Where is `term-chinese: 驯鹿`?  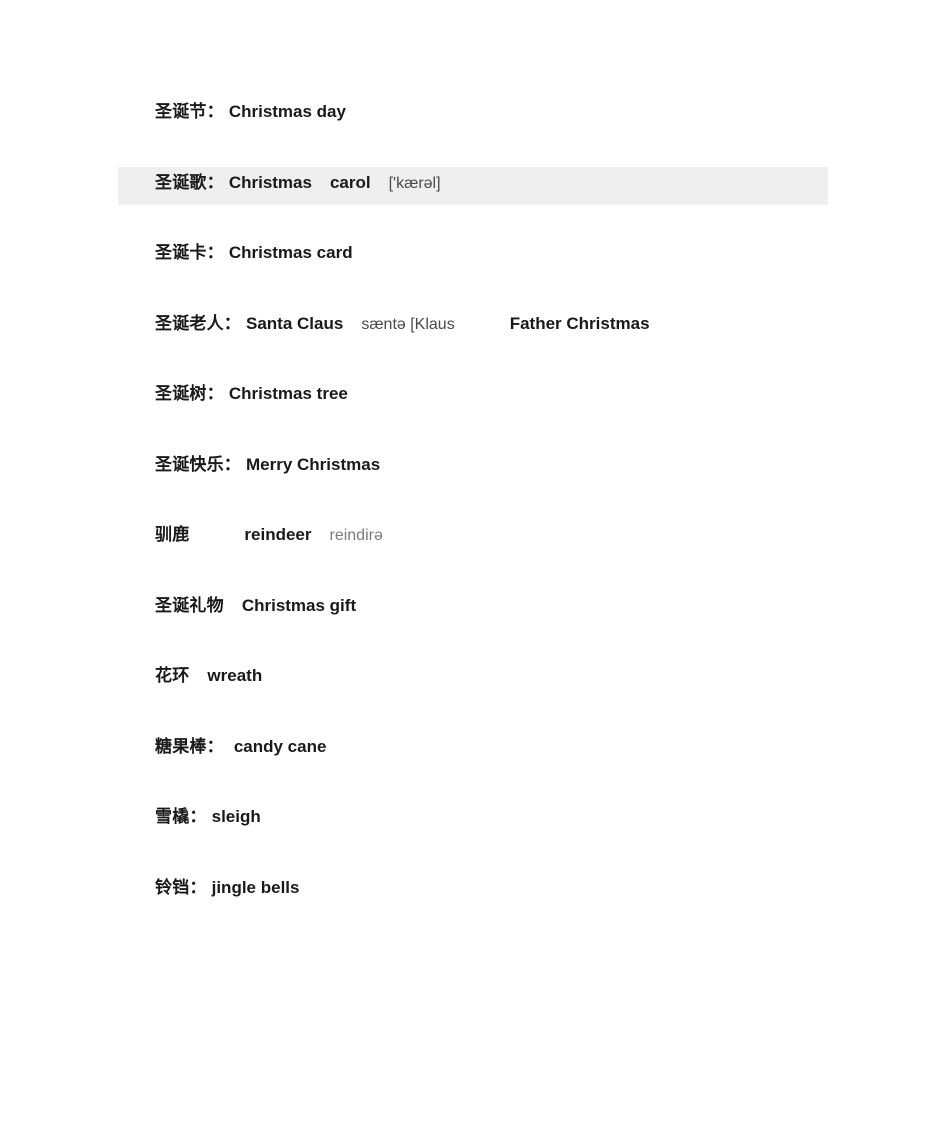 term-chinese: 驯鹿 is located at coordinates (172, 534).